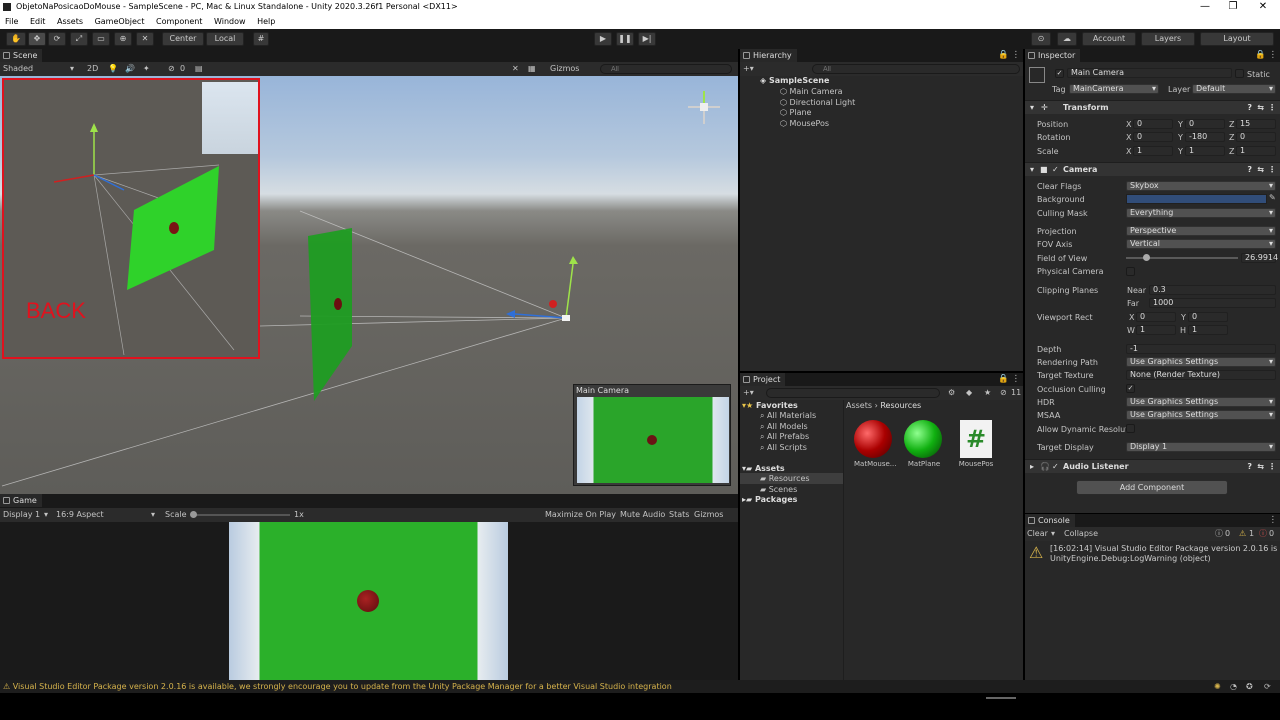  I want to click on transform-tool-icon: ⊕, so click(123, 39).